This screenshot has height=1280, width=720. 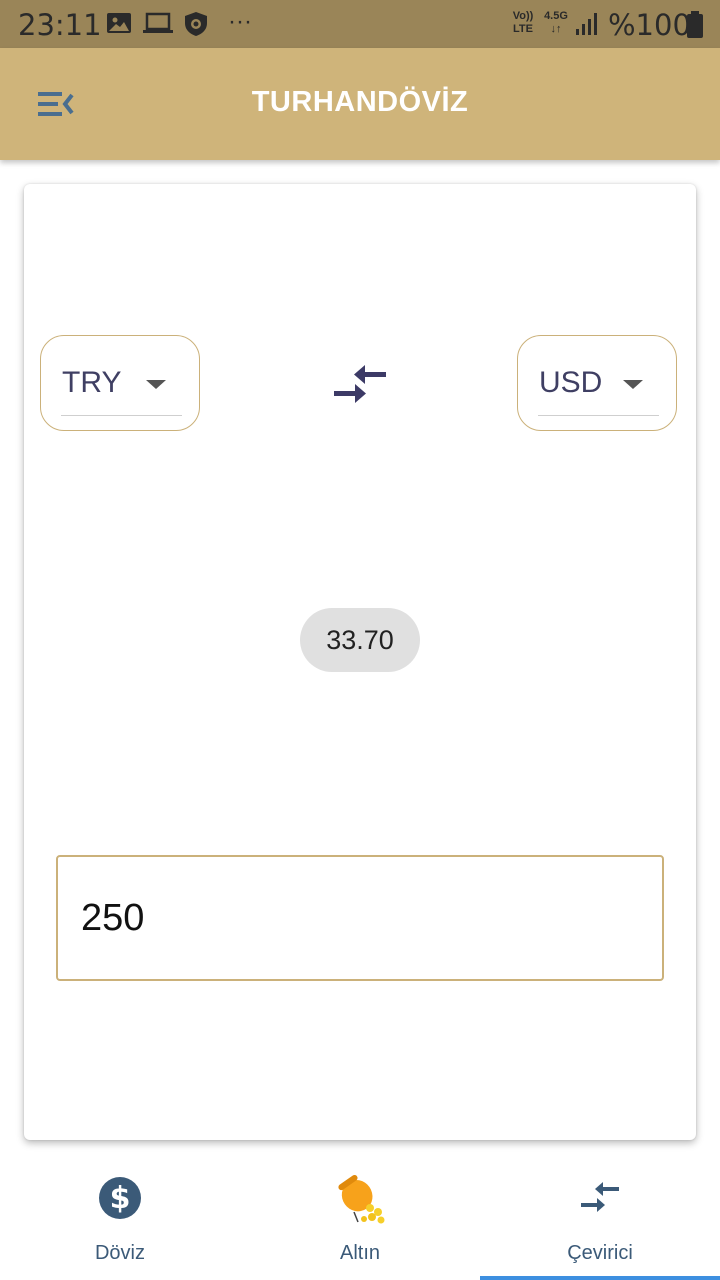 What do you see at coordinates (60, 25) in the screenshot?
I see `status-time: 23:11` at bounding box center [60, 25].